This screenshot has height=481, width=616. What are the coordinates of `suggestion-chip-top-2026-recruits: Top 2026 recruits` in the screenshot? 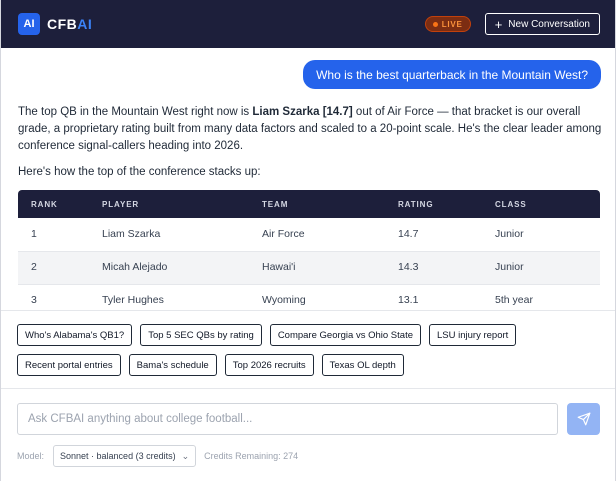 It's located at (269, 365).